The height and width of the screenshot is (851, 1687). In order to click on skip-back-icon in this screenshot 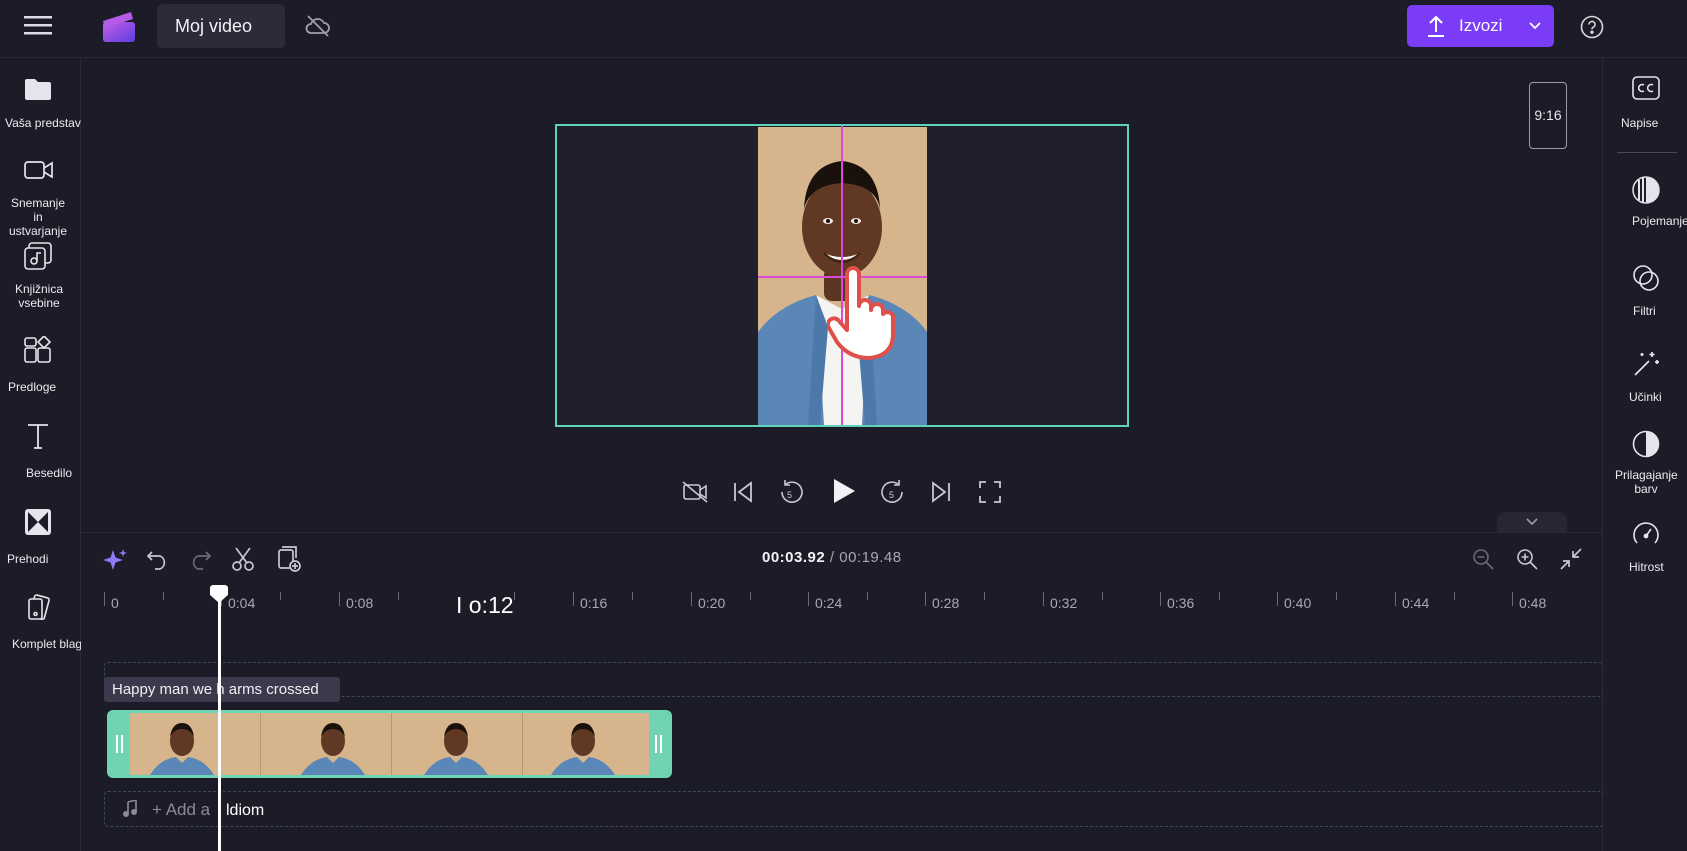, I will do `click(743, 492)`.